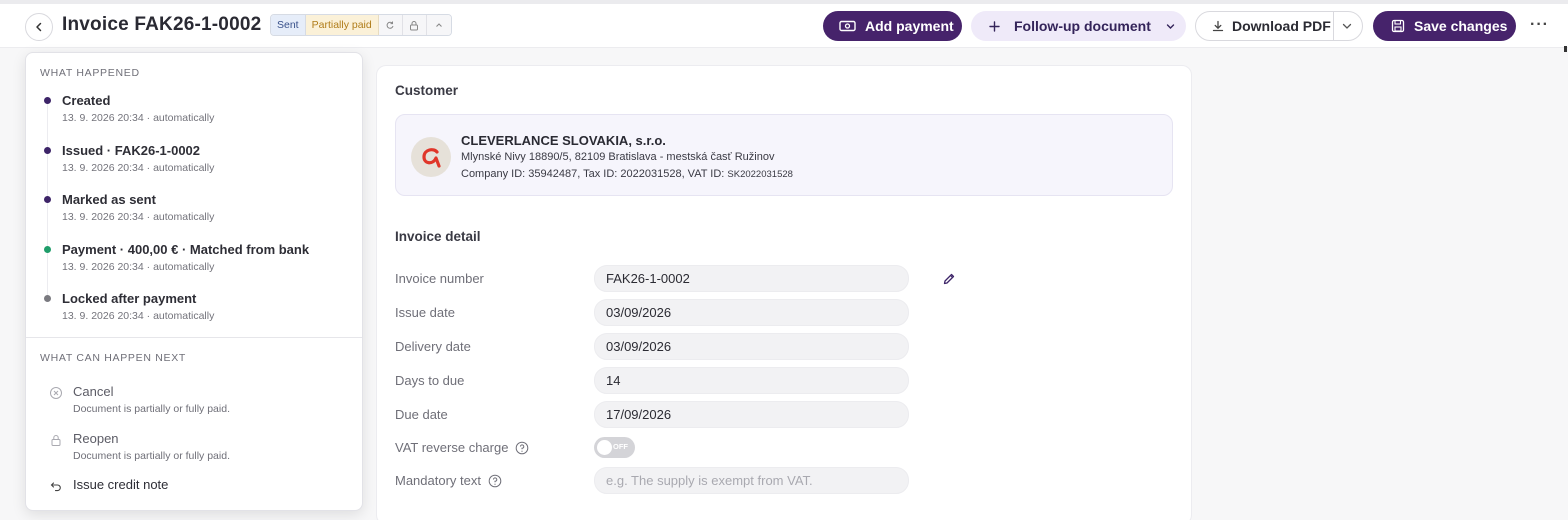 Image resolution: width=1568 pixels, height=520 pixels. What do you see at coordinates (129, 298) in the screenshot?
I see `event-title: Locked after payment` at bounding box center [129, 298].